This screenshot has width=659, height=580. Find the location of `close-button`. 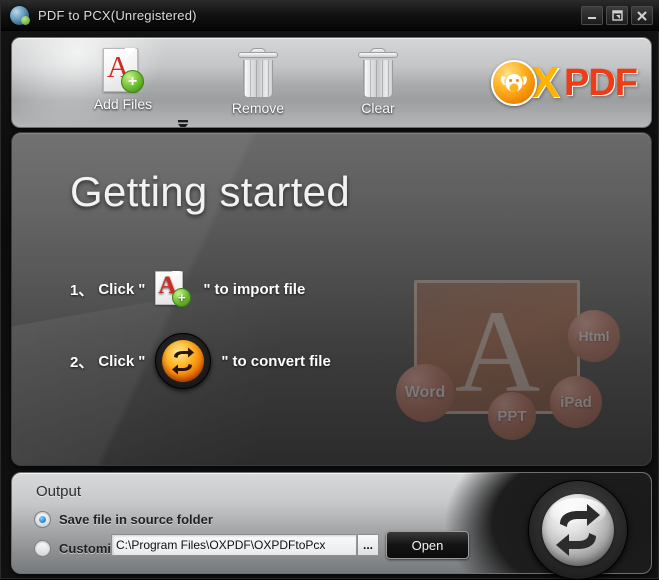

close-button is located at coordinates (642, 15).